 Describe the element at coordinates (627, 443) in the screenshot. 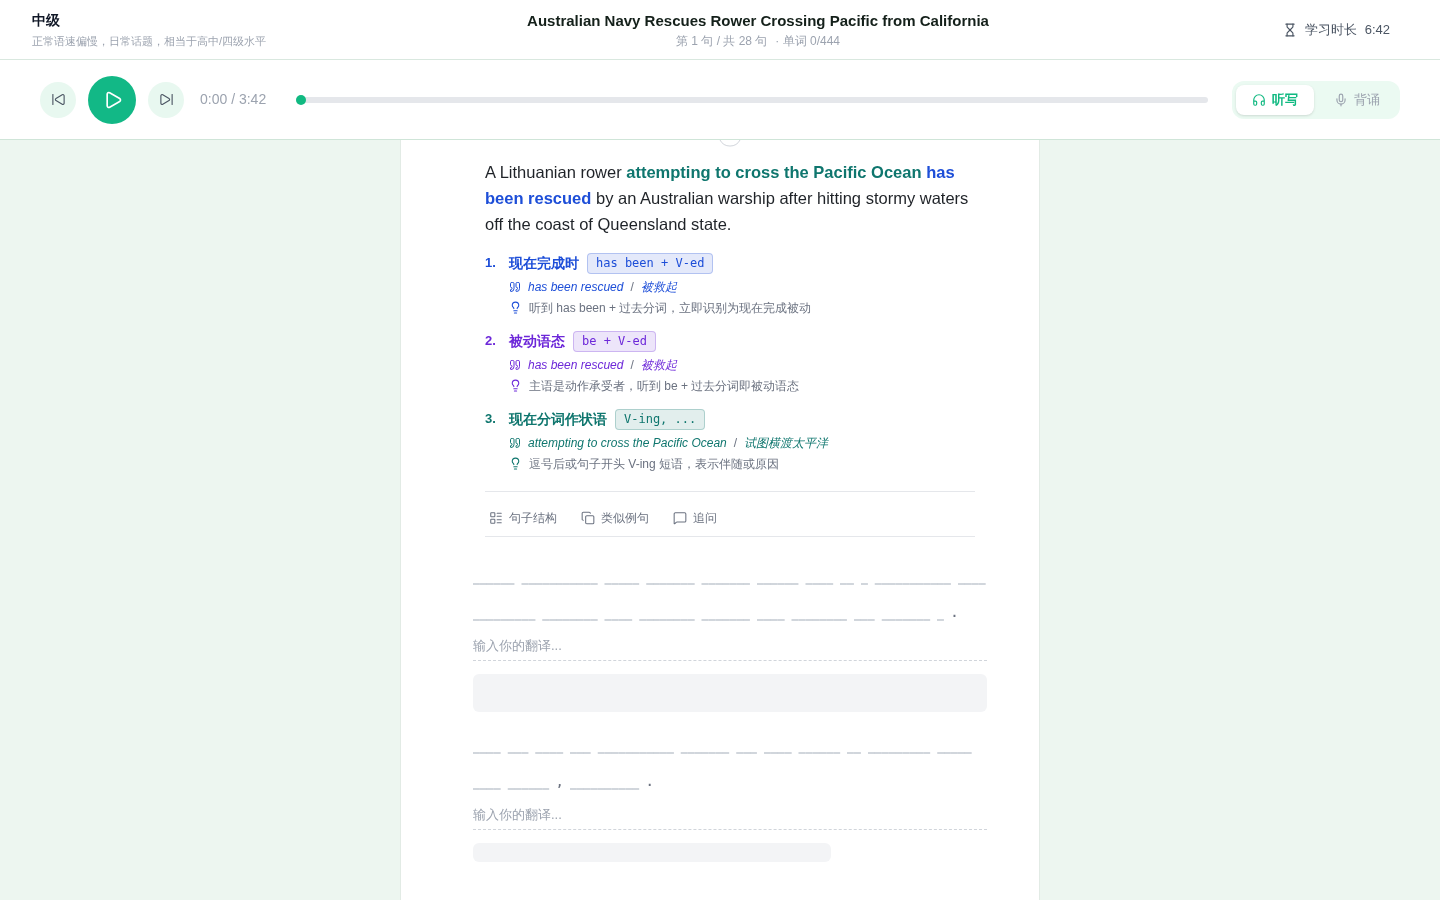

I see `example-text: attempting to cross the Pacific Ocean` at that location.